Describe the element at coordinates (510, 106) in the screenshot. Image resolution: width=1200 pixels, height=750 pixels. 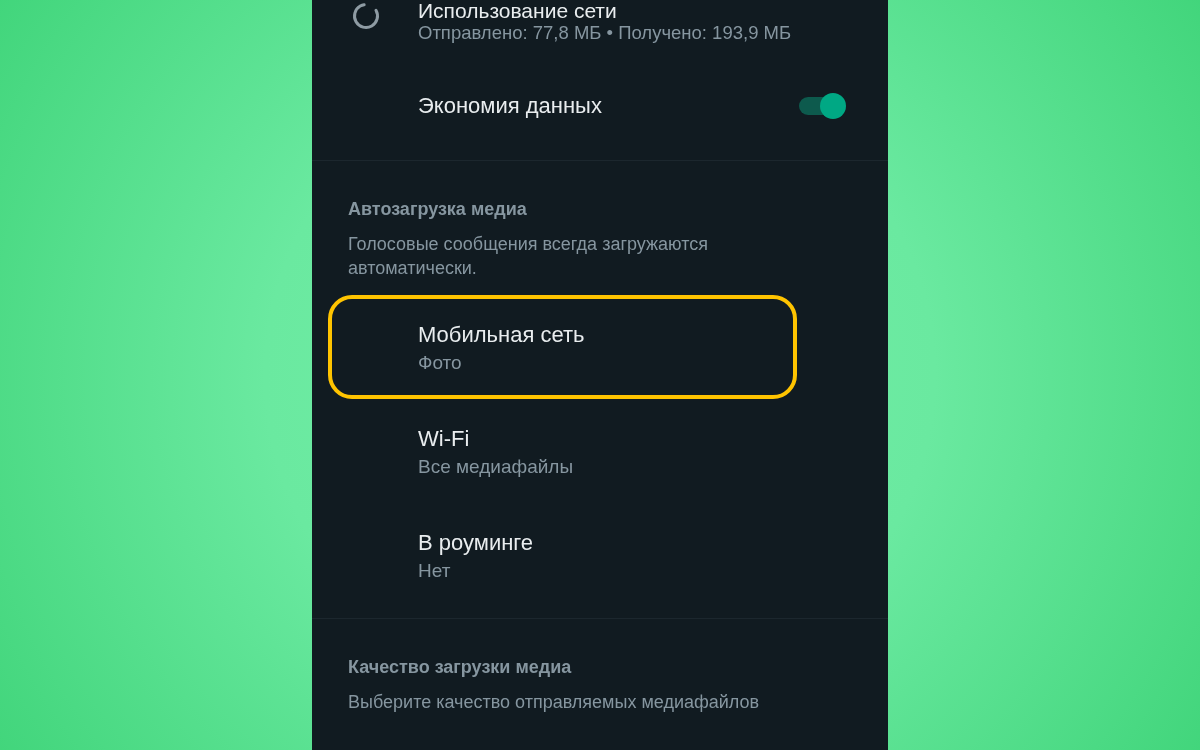
I see `setting-label: Экономия данных` at that location.